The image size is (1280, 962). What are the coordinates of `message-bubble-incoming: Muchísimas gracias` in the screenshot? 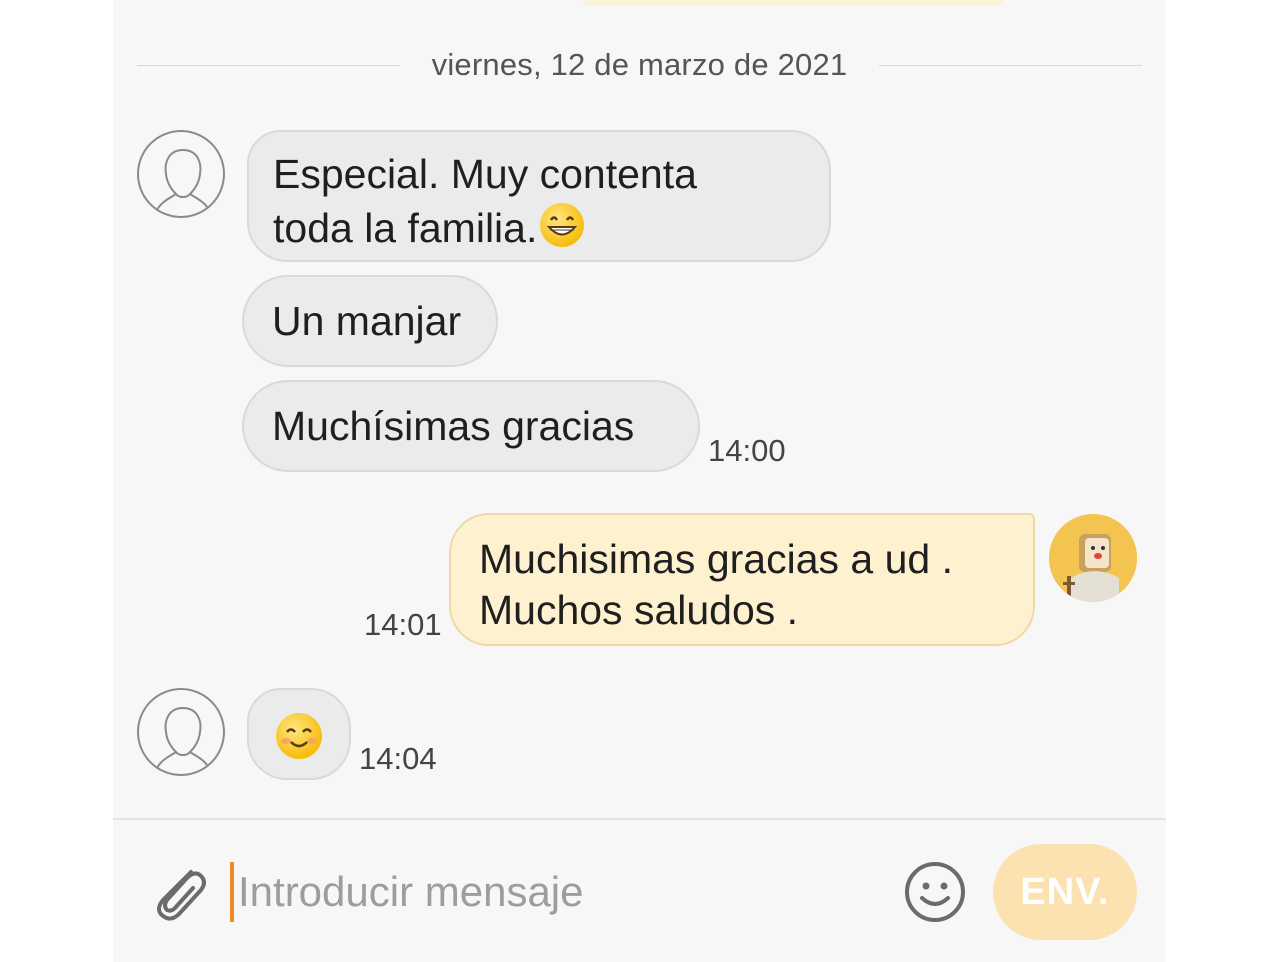 It's located at (471, 426).